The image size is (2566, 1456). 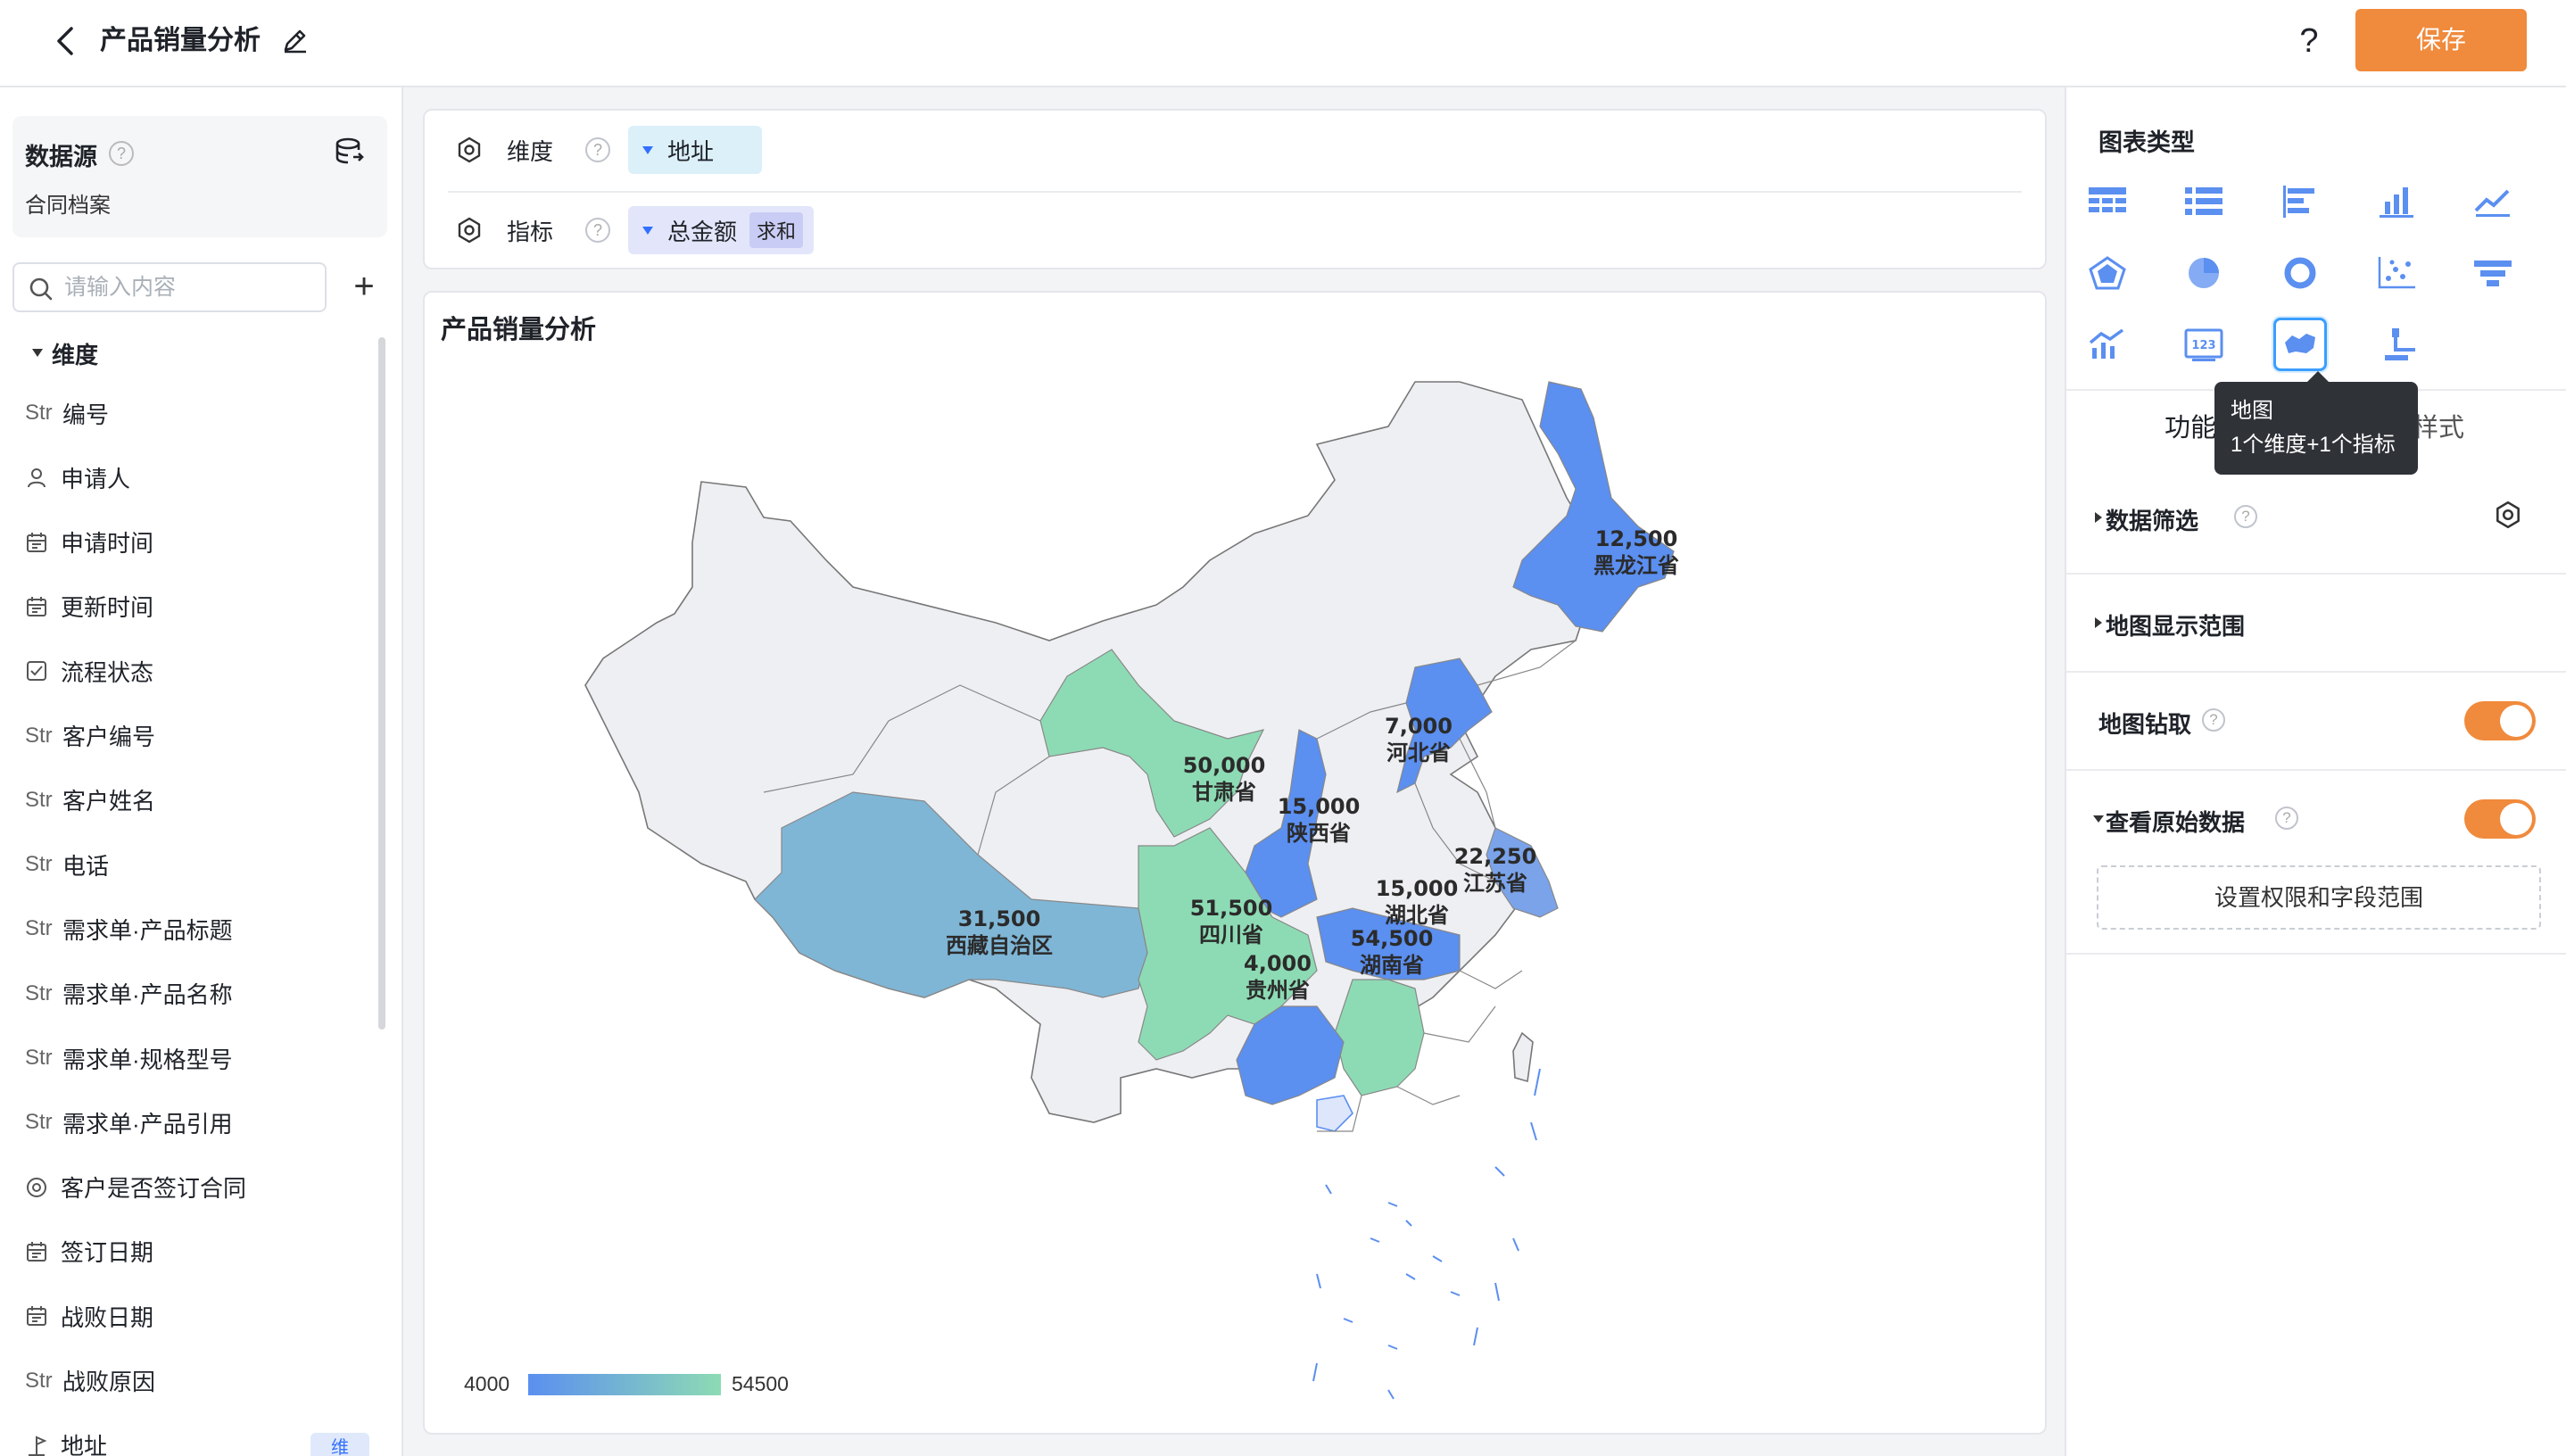 What do you see at coordinates (2316, 954) in the screenshot?
I see `divider` at bounding box center [2316, 954].